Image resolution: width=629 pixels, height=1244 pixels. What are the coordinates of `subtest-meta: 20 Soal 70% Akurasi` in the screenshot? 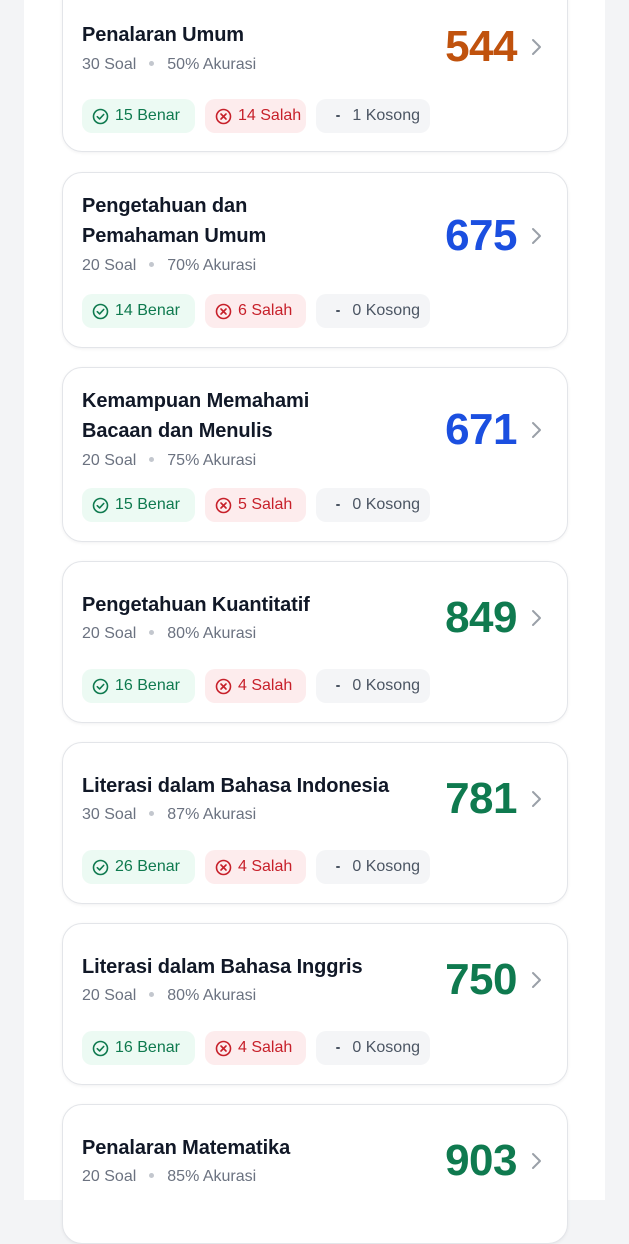 It's located at (169, 266).